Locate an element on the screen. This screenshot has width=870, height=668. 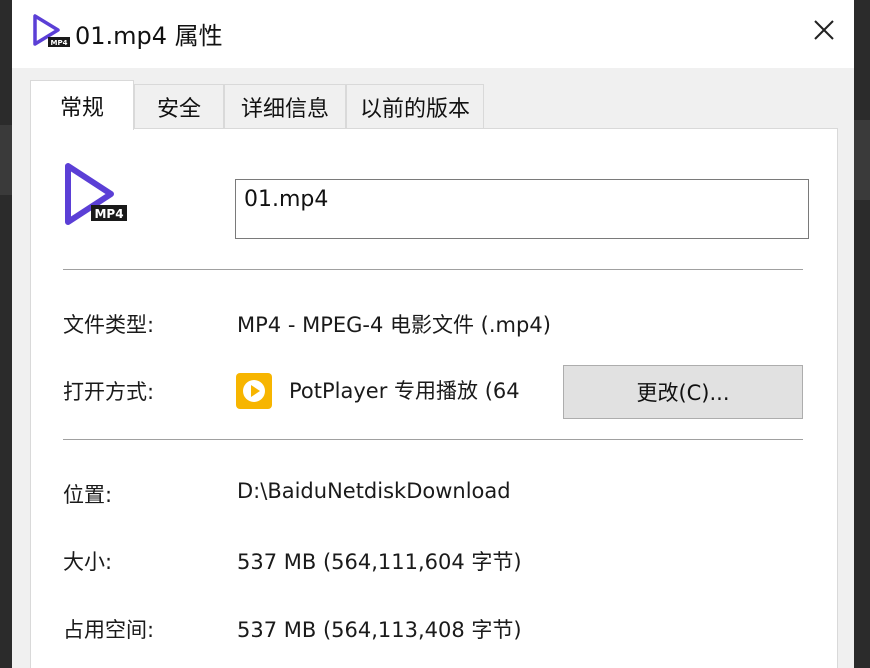
file-icon-badge: MP4 is located at coordinates (108, 214).